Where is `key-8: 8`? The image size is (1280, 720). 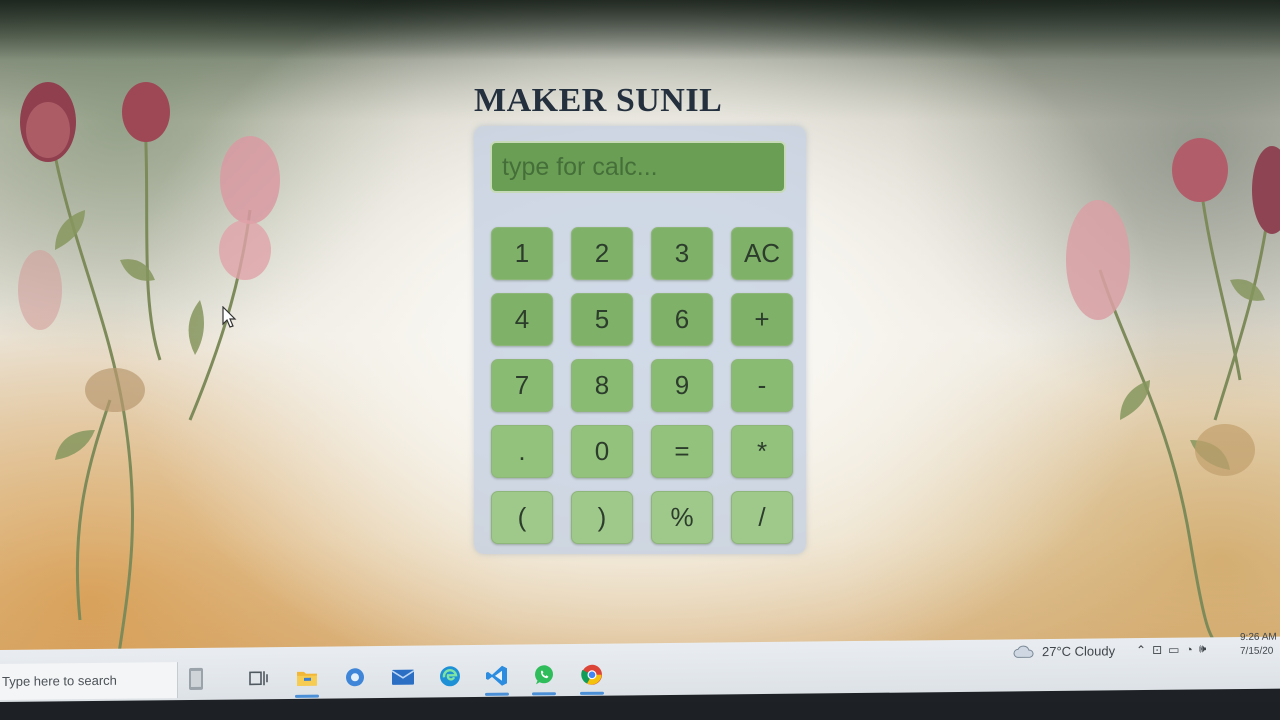
key-8: 8 is located at coordinates (602, 385).